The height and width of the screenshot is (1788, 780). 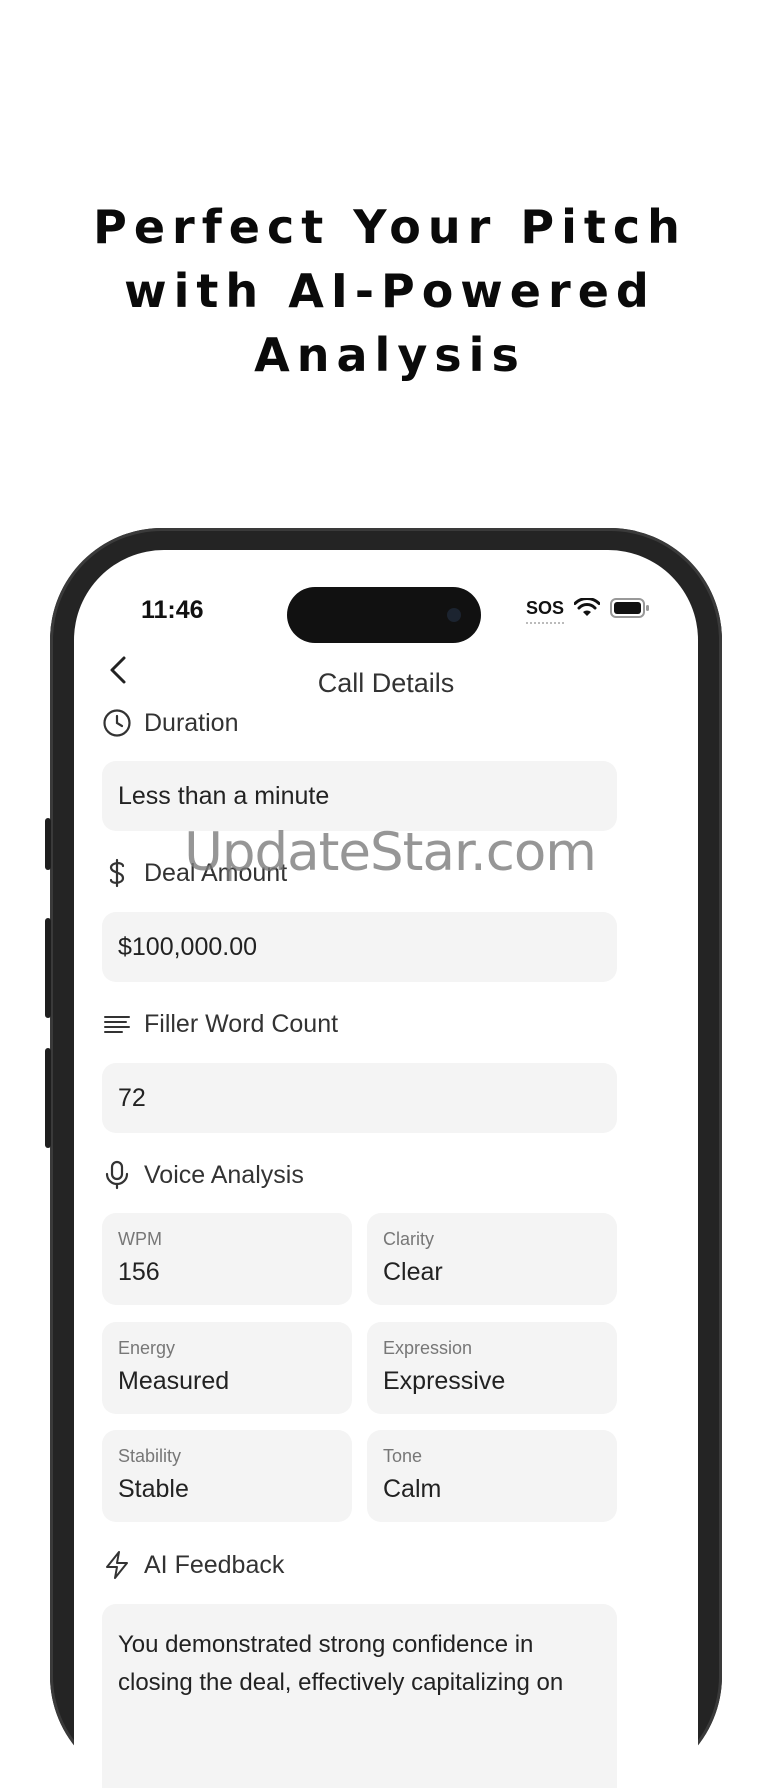 What do you see at coordinates (227, 1259) in the screenshot?
I see `metric-wpm: WPM 156` at bounding box center [227, 1259].